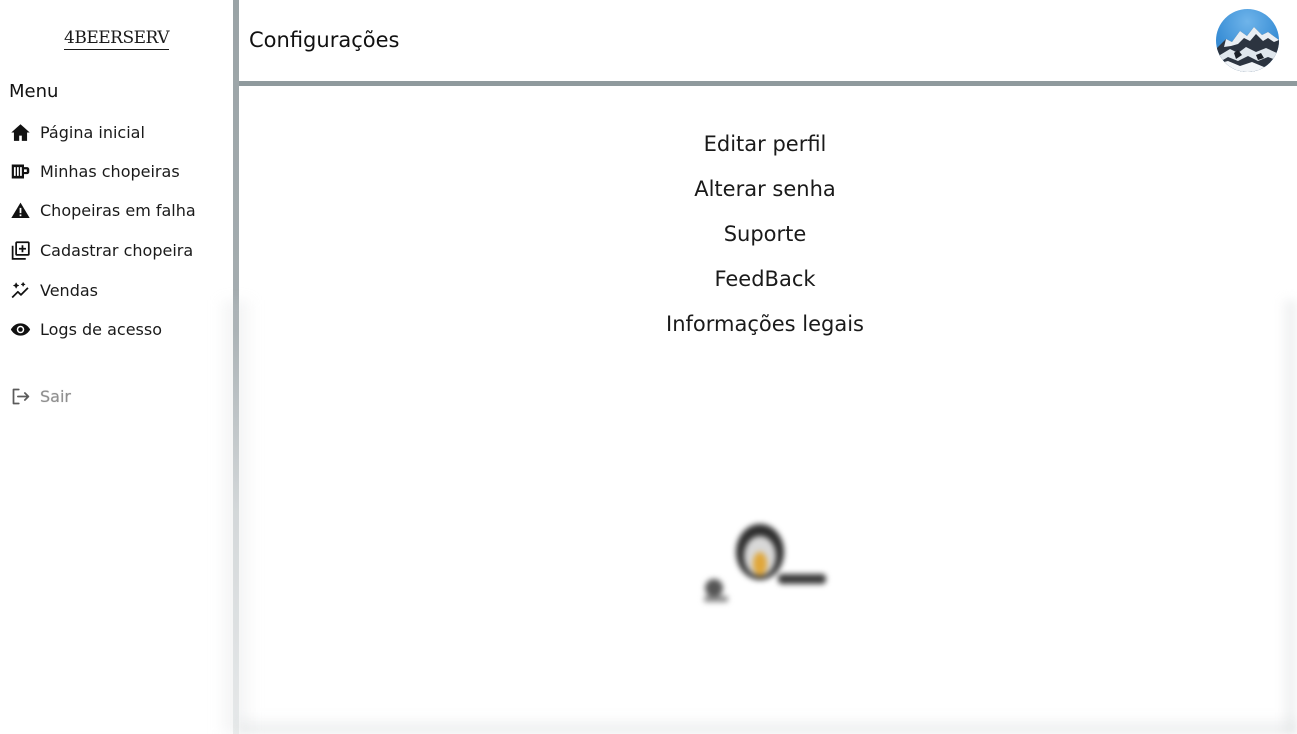 The width and height of the screenshot is (1297, 734). I want to click on sidebar-item-home: Página inicial, so click(77, 132).